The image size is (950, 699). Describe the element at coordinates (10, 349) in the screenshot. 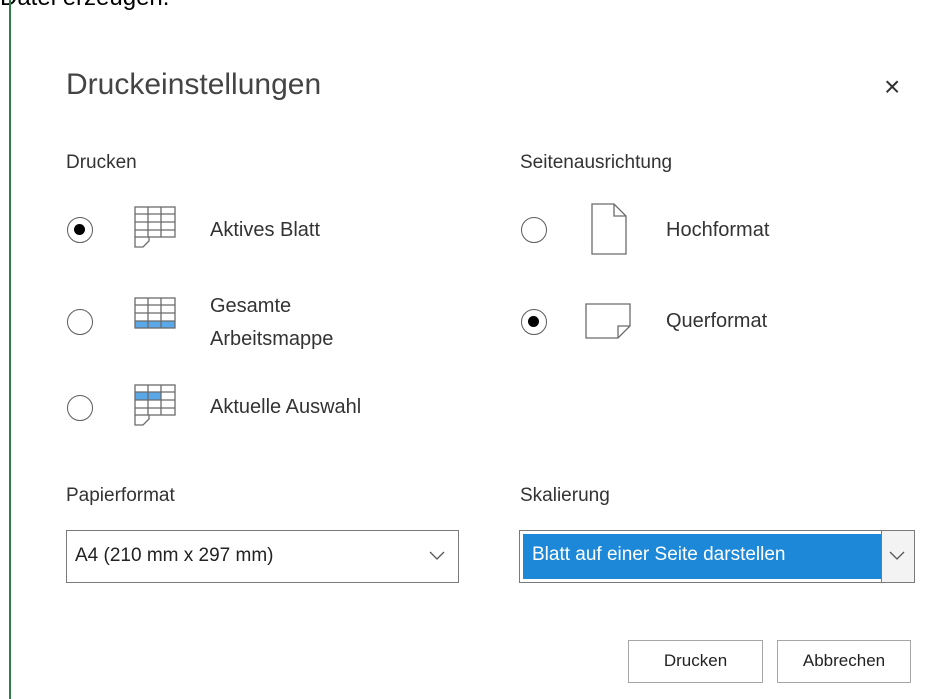

I see `sheet-border` at that location.